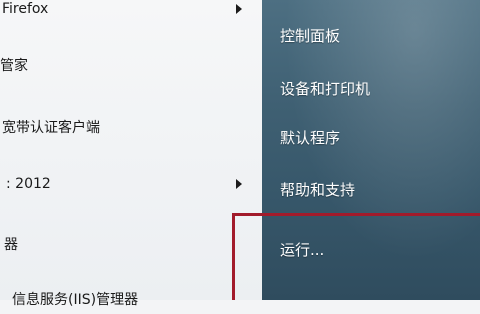  I want to click on program-label: 信息服务(IIS)管理器, so click(75, 300).